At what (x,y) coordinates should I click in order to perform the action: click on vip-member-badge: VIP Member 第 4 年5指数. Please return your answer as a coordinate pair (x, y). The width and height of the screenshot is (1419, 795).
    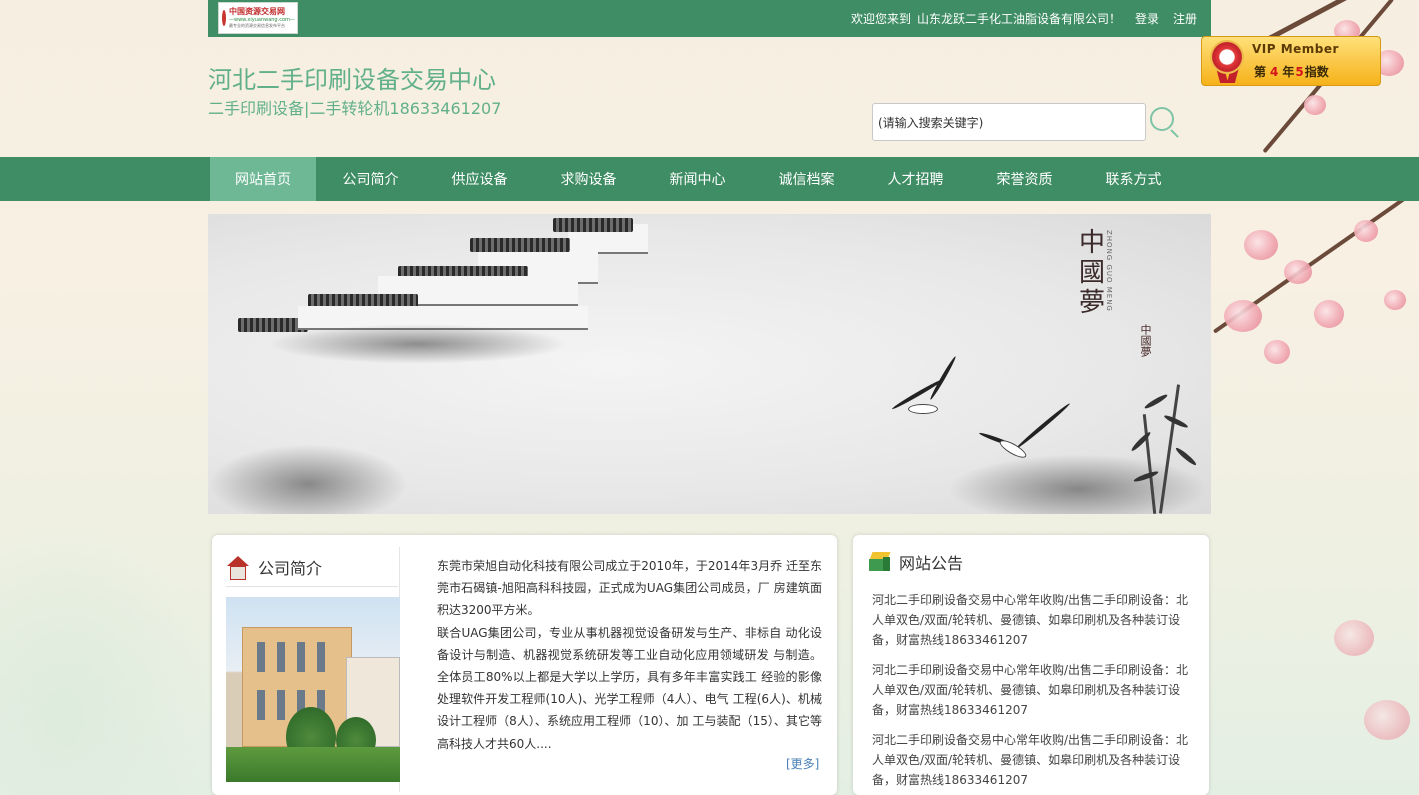
    Looking at the image, I should click on (1291, 61).